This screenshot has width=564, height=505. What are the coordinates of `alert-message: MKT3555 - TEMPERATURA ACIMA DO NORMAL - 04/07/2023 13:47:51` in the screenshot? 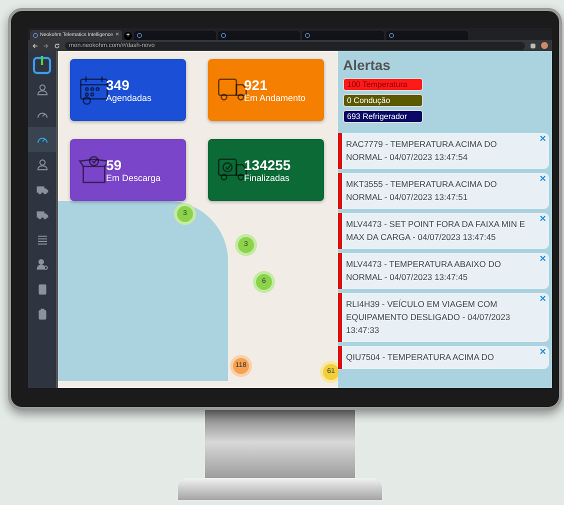 It's located at (422, 191).